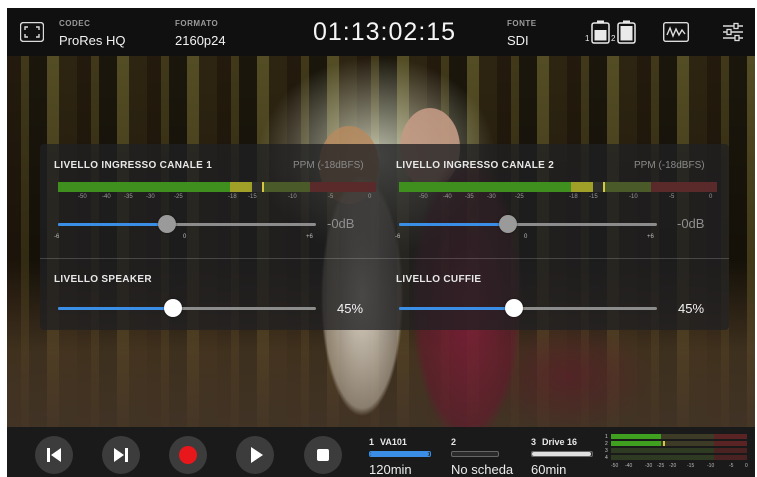 The height and width of the screenshot is (477, 757). I want to click on play-button, so click(255, 455).